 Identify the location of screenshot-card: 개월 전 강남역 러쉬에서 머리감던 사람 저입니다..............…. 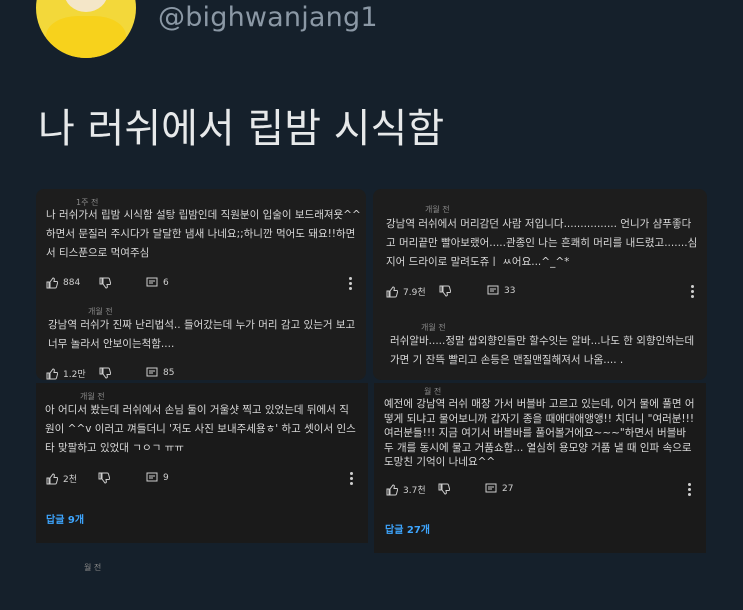
(540, 284).